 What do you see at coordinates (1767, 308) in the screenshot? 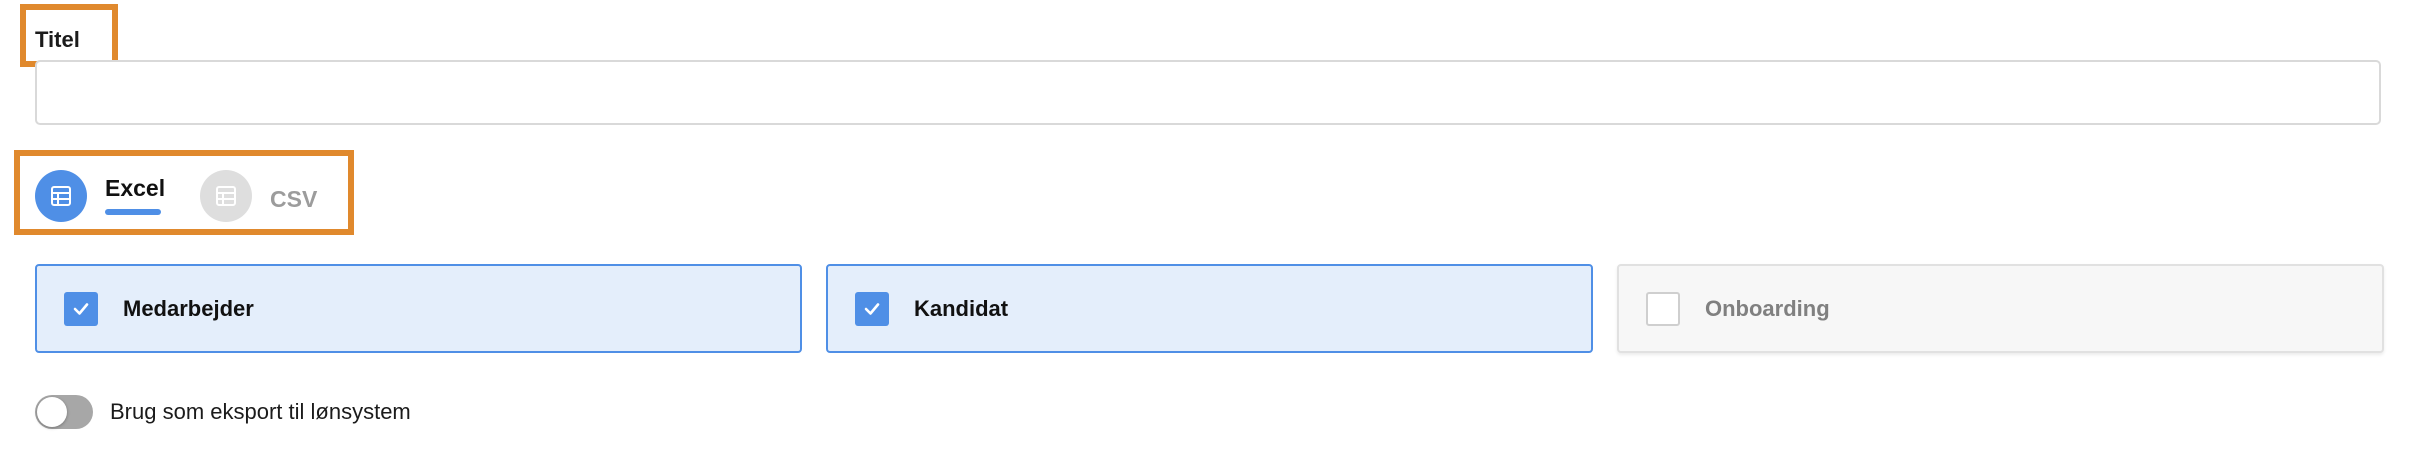
I see `type-label-onboarding: Onboarding` at bounding box center [1767, 308].